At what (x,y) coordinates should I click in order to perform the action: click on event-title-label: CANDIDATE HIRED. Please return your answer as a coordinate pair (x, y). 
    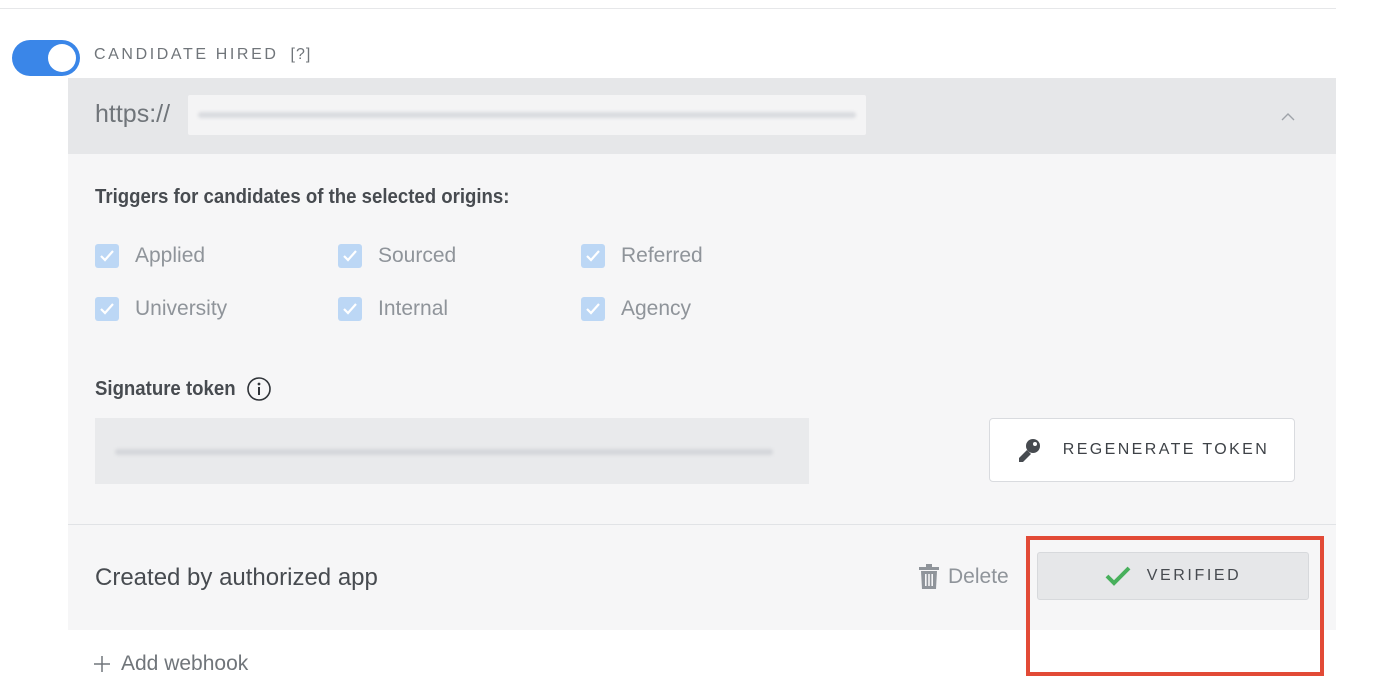
    Looking at the image, I should click on (186, 54).